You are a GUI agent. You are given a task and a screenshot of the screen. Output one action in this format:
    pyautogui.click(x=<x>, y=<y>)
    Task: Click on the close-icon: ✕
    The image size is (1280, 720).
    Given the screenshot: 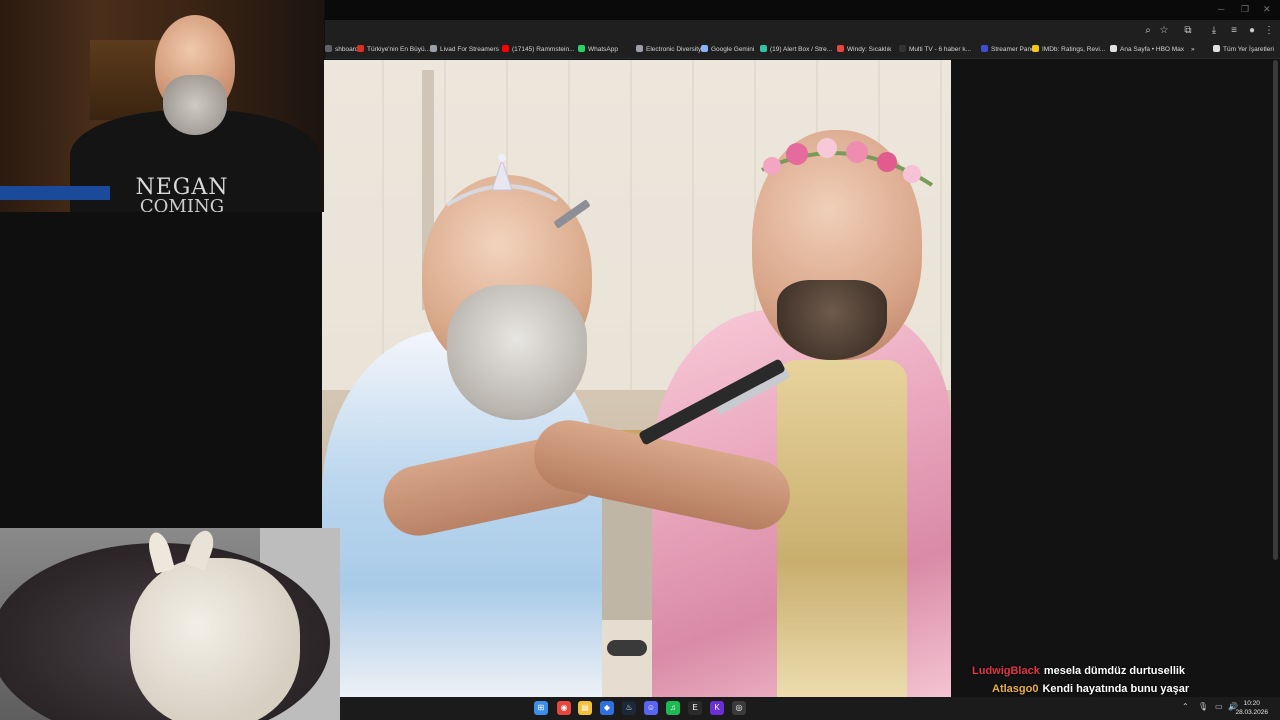 What is the action you would take?
    pyautogui.click(x=1267, y=9)
    